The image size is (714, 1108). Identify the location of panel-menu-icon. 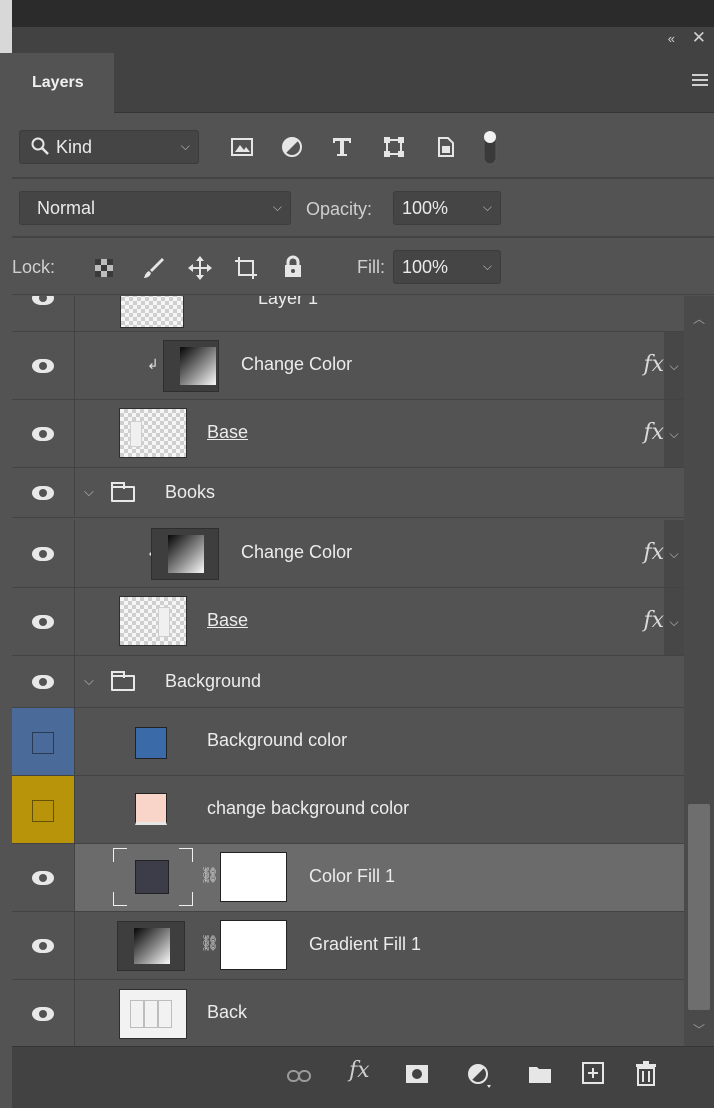
(700, 81).